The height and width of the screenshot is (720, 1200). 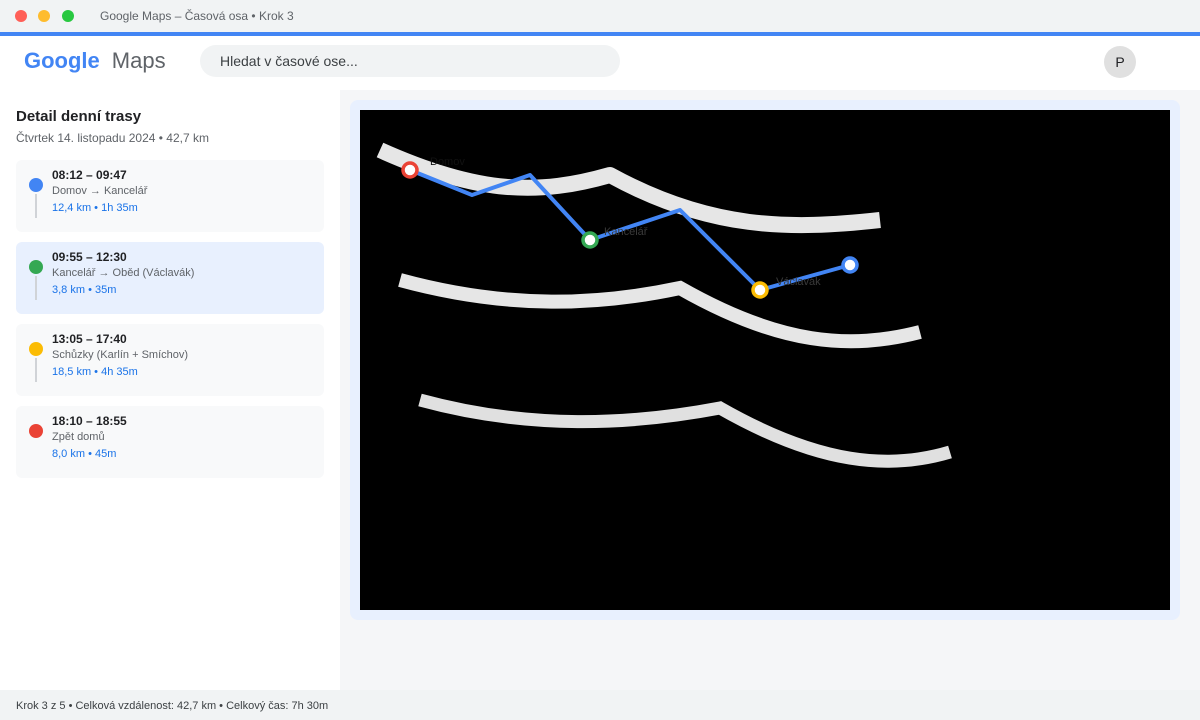 I want to click on segment-place: Zpět domů, so click(x=78, y=437).